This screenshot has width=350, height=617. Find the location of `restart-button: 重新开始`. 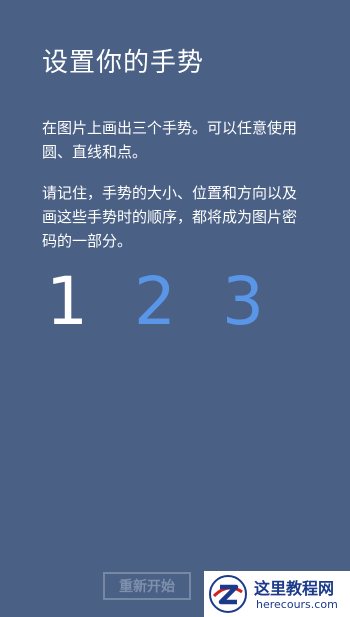

restart-button: 重新开始 is located at coordinates (147, 586).